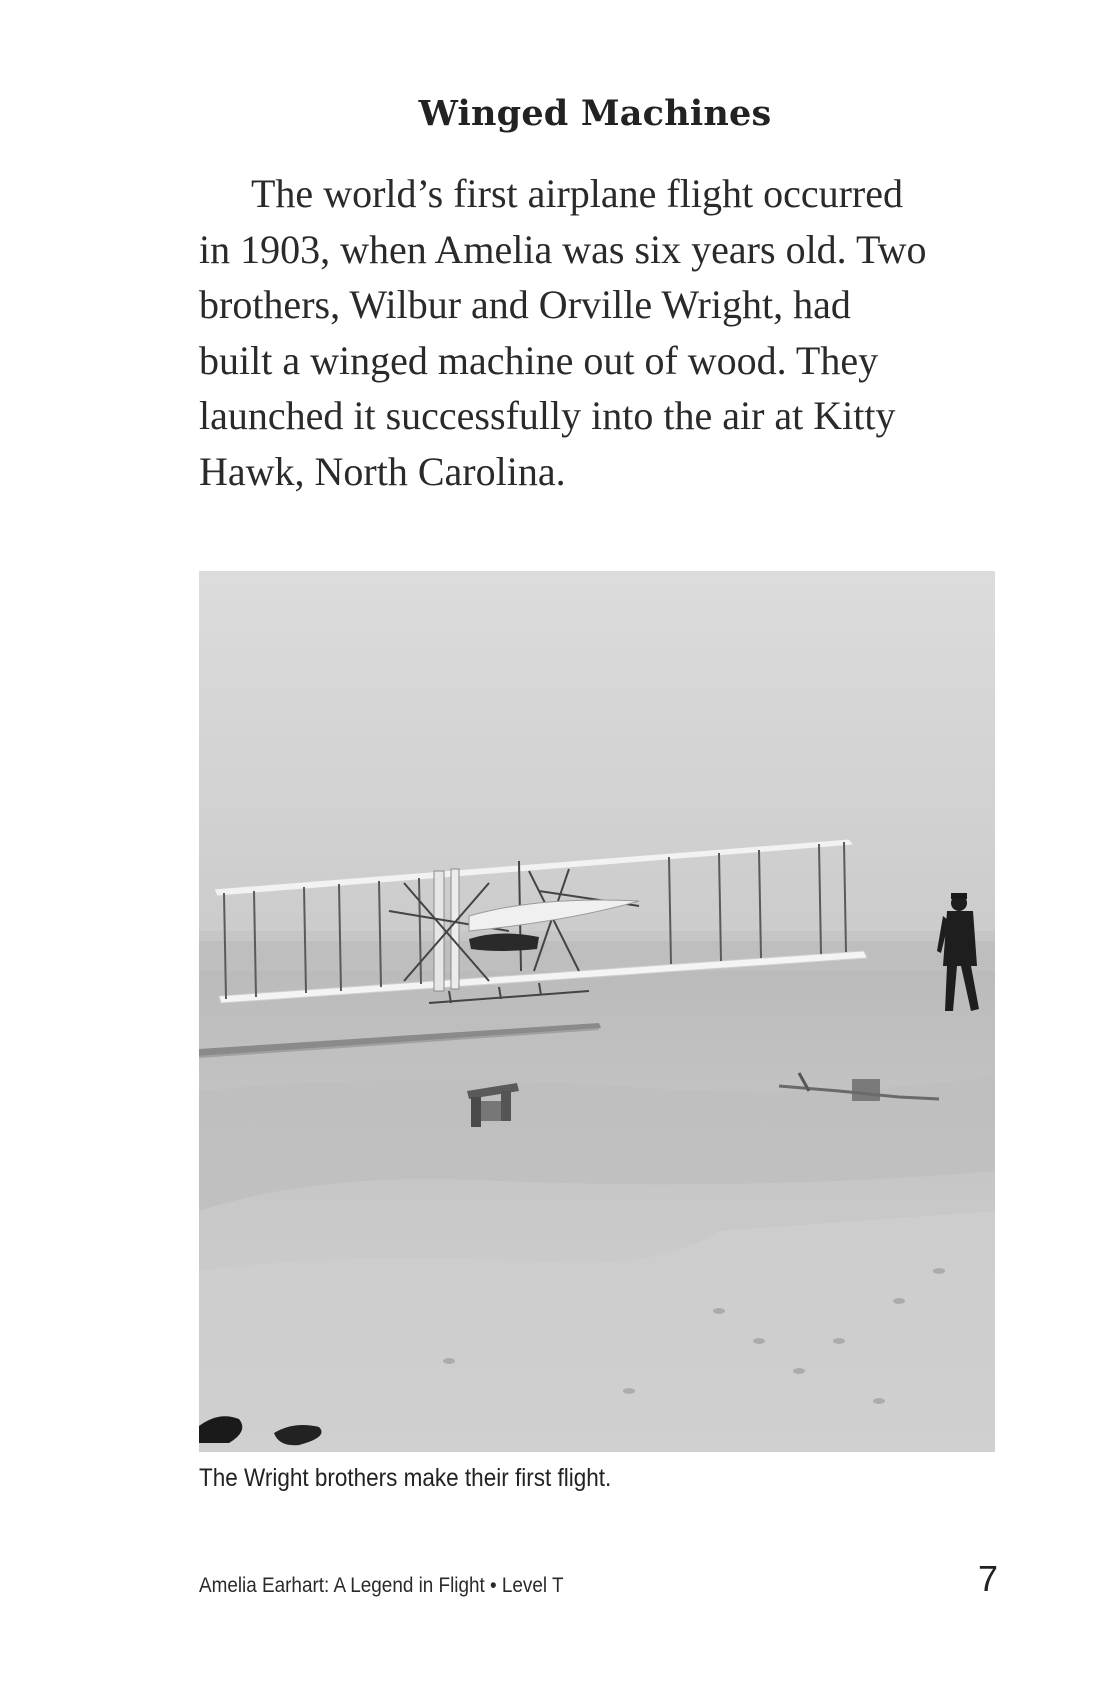 The height and width of the screenshot is (1700, 1100). I want to click on paragraph-line: built a winged machine out of wood. They, so click(539, 360).